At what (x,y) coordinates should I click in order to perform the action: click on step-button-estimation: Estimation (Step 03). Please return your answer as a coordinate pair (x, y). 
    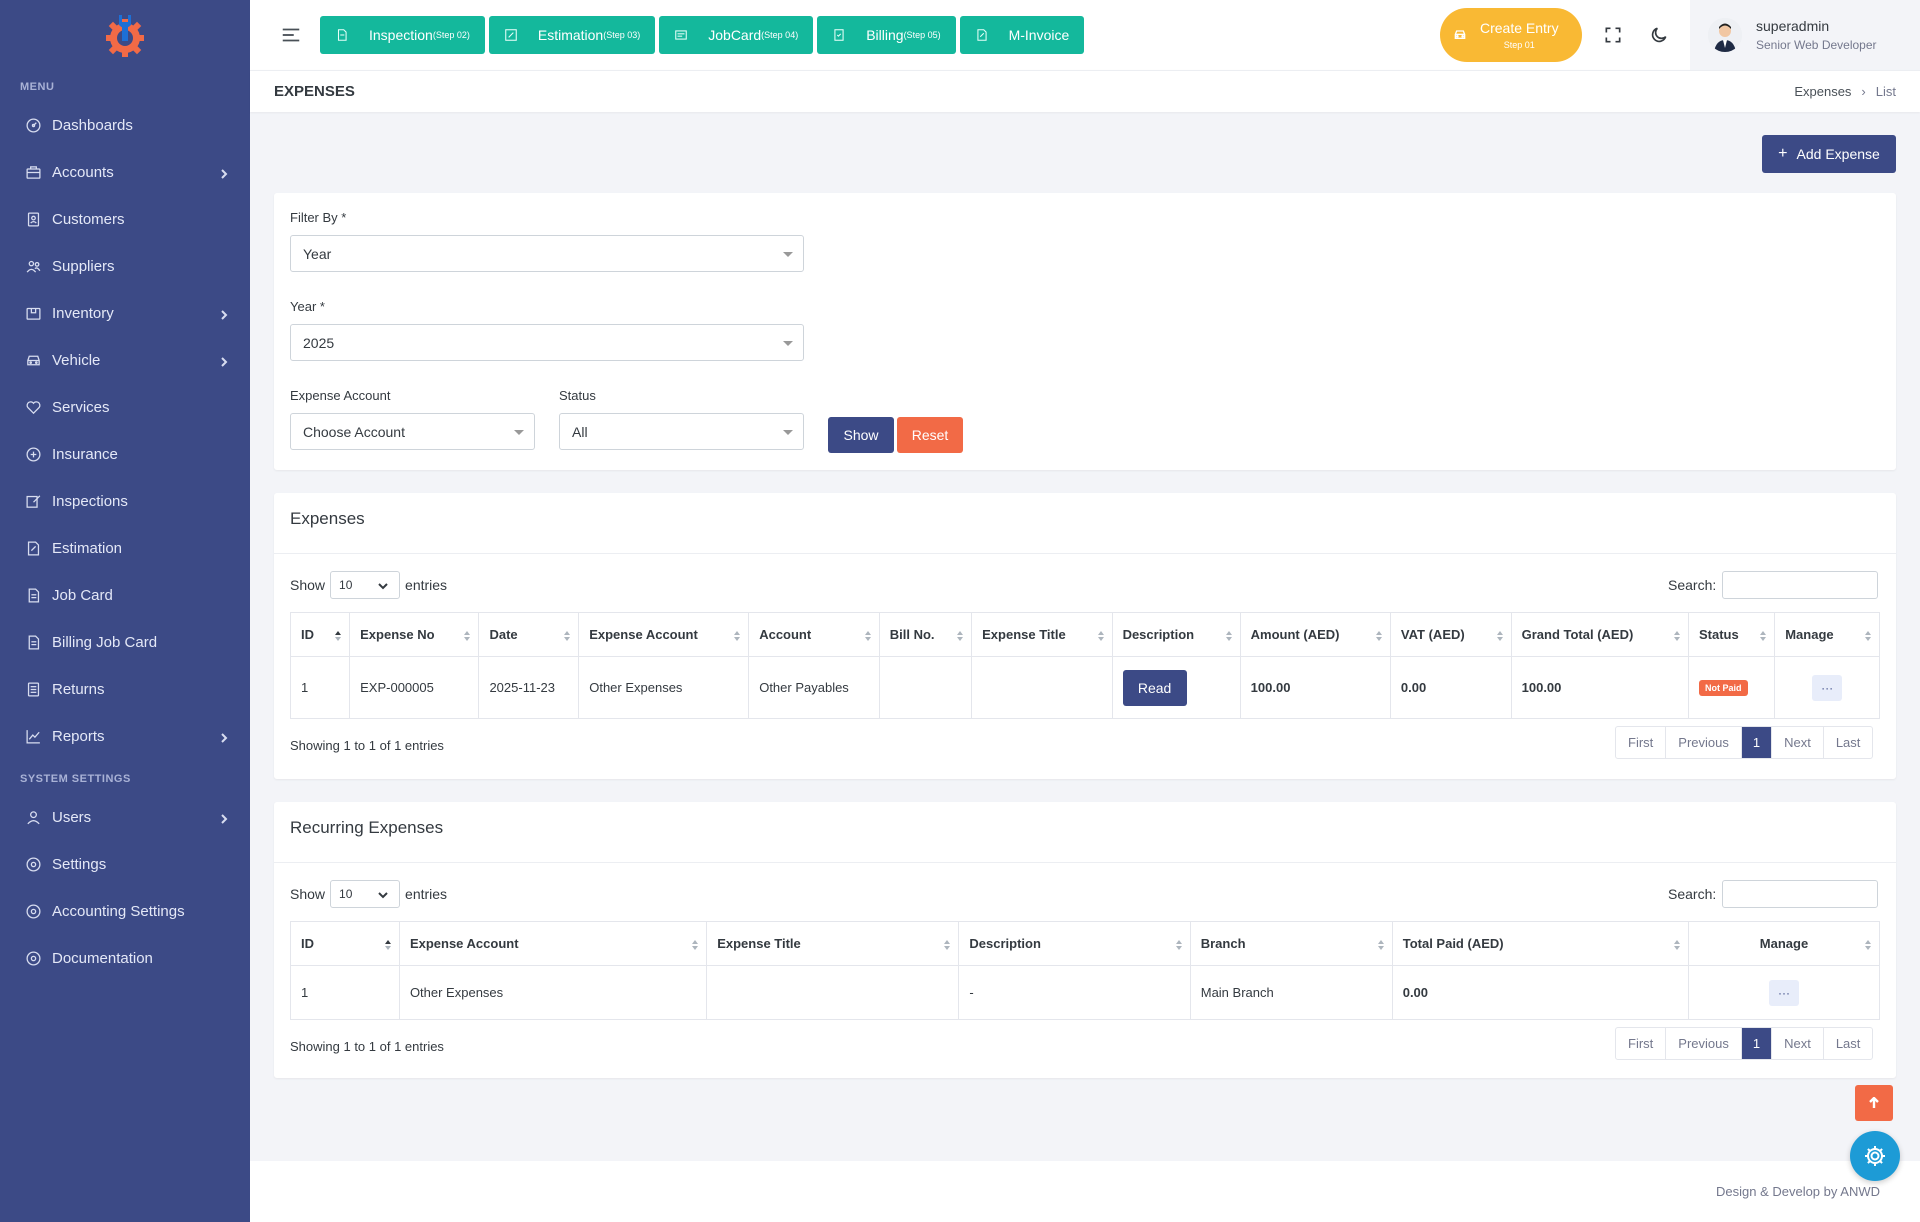
    Looking at the image, I should click on (572, 35).